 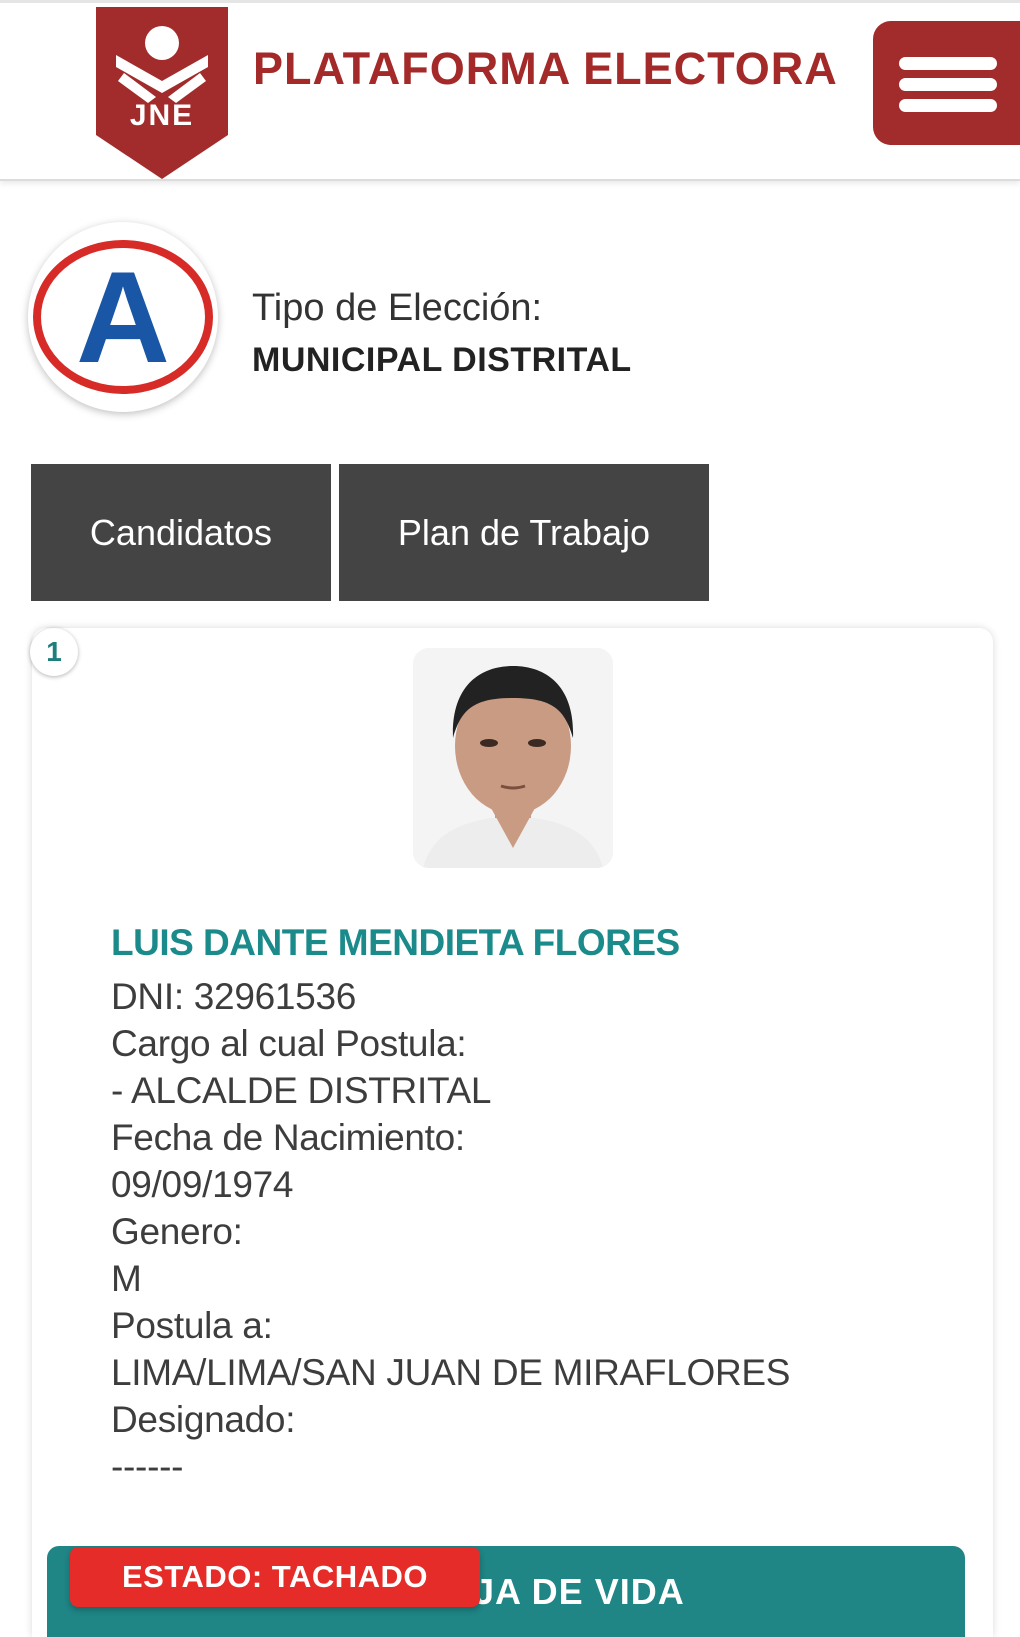 I want to click on birth-date-value: 09/09/1974, so click(x=202, y=1184).